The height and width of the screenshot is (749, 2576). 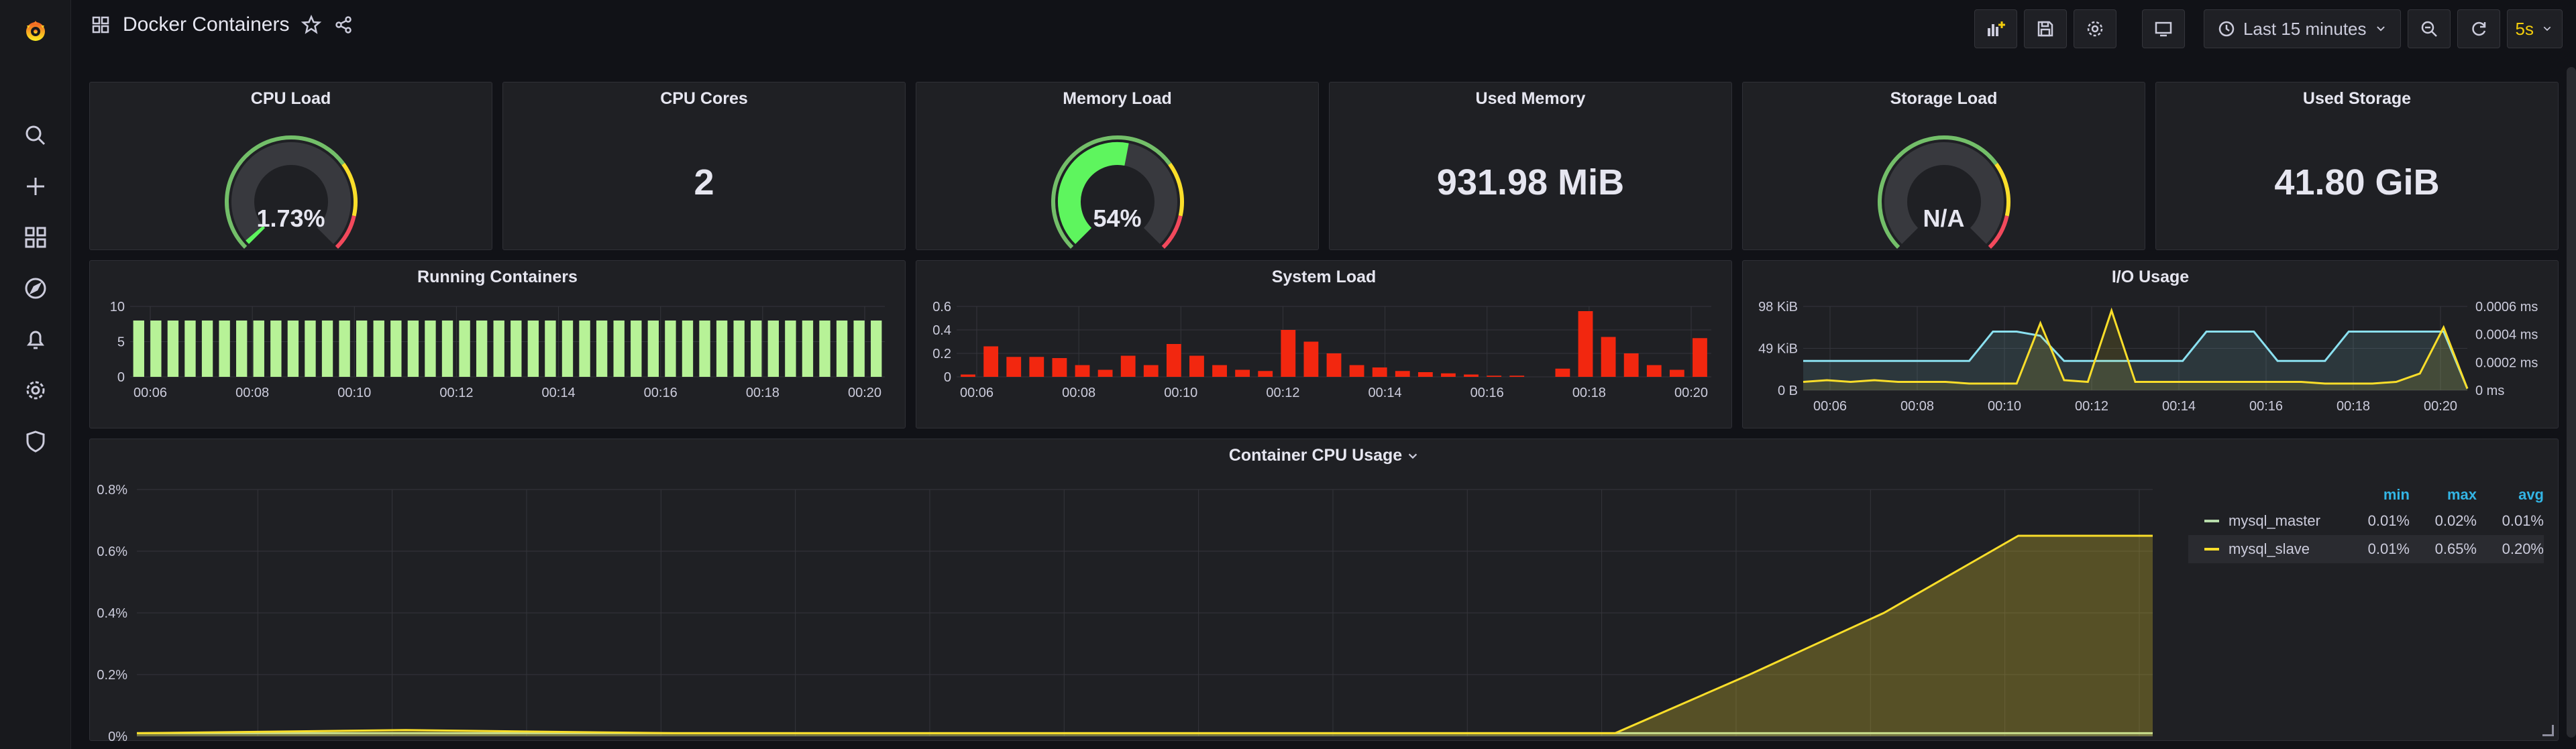 I want to click on search-icon, so click(x=35, y=135).